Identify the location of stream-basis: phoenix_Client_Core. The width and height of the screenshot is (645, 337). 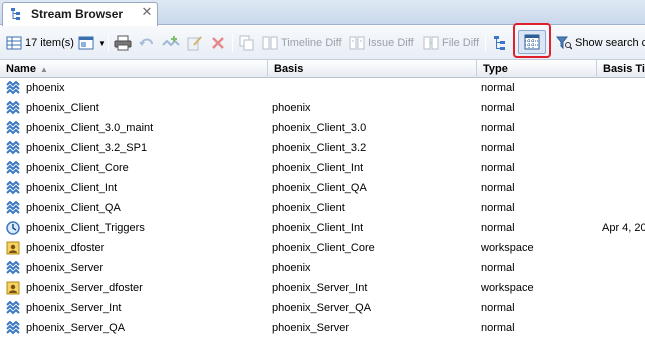
(323, 248).